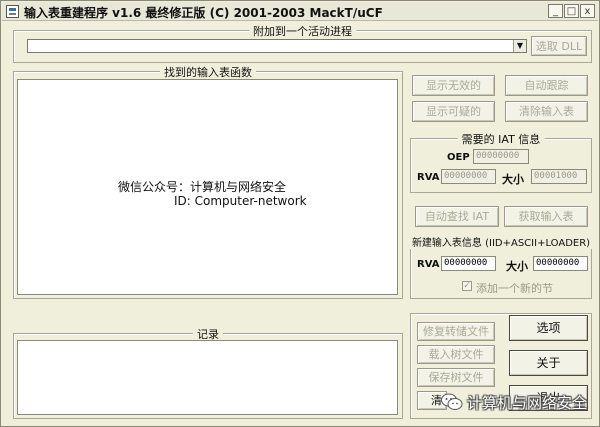  What do you see at coordinates (548, 328) in the screenshot?
I see `options-button: 选项` at bounding box center [548, 328].